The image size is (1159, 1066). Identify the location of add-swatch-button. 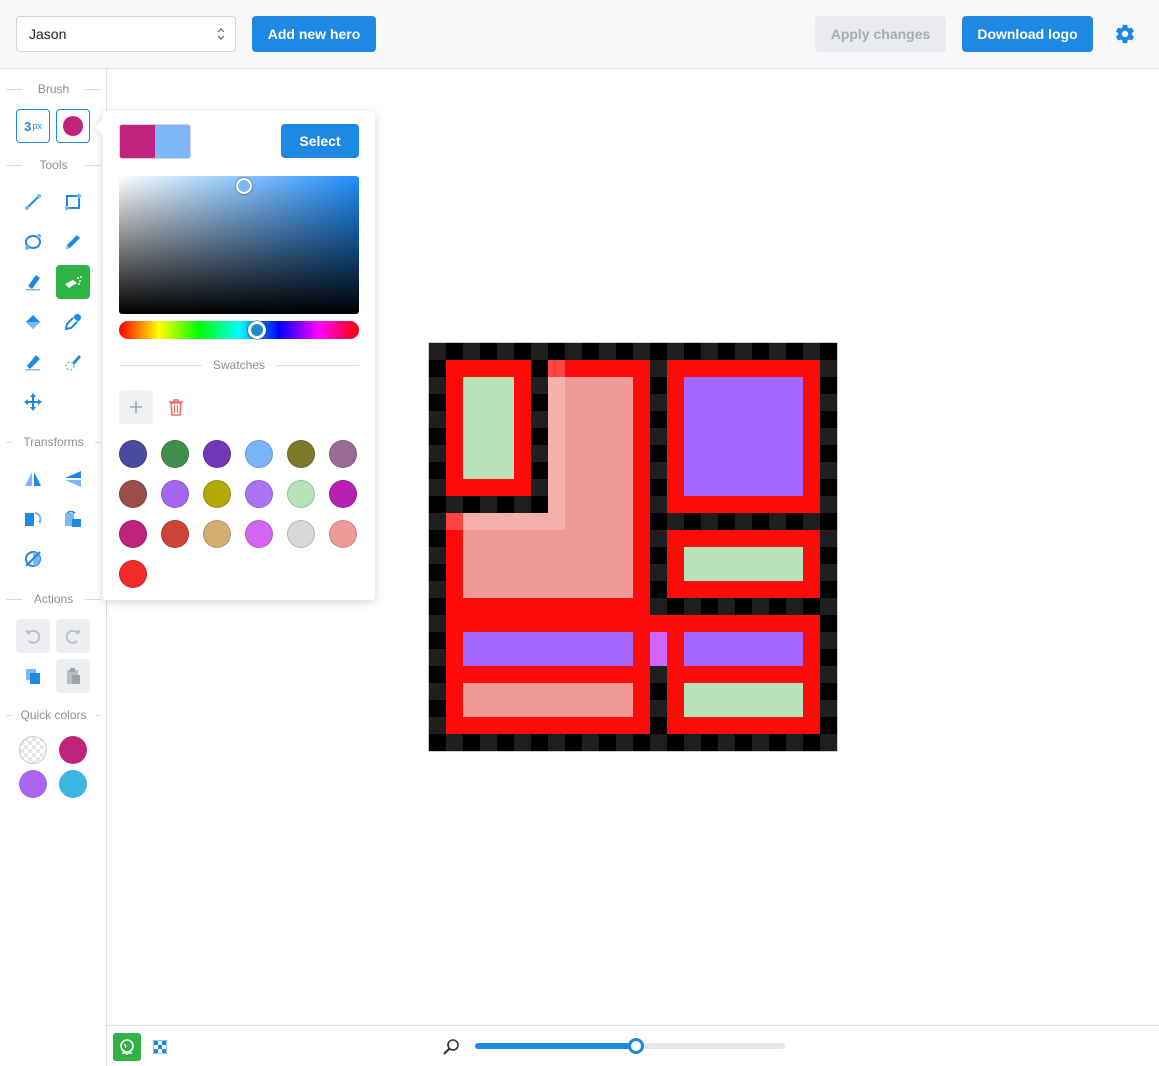
(136, 407).